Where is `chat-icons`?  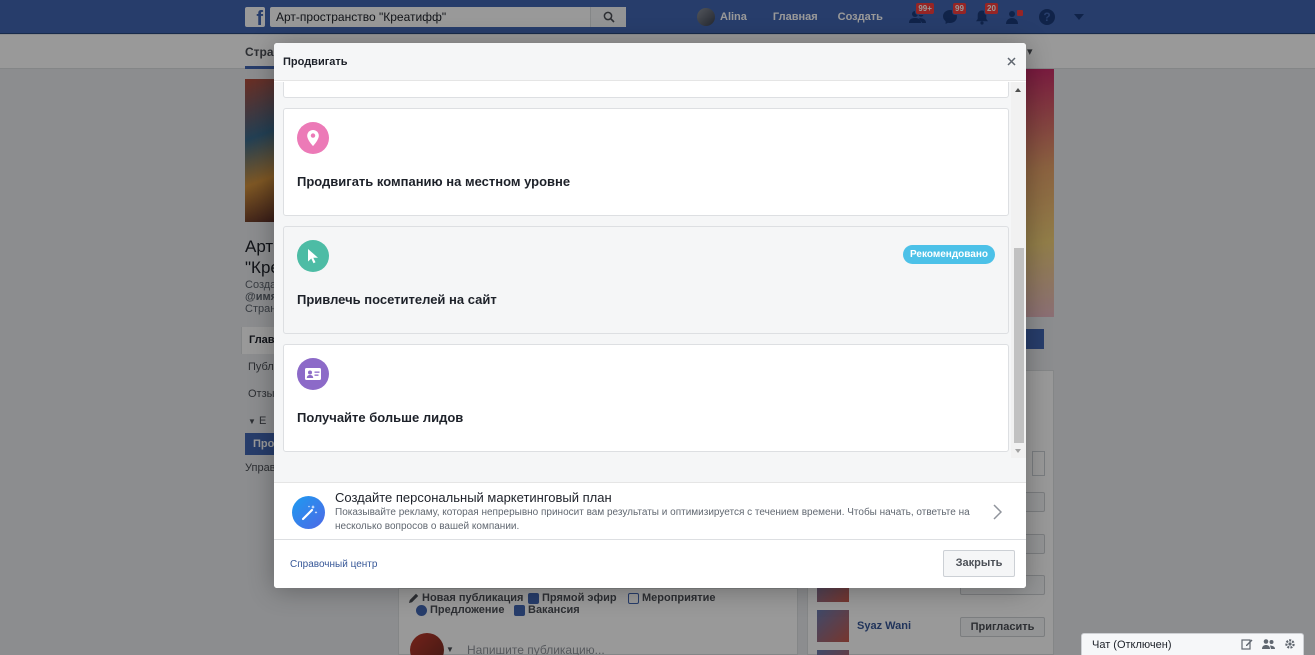
chat-icons is located at coordinates (1268, 644).